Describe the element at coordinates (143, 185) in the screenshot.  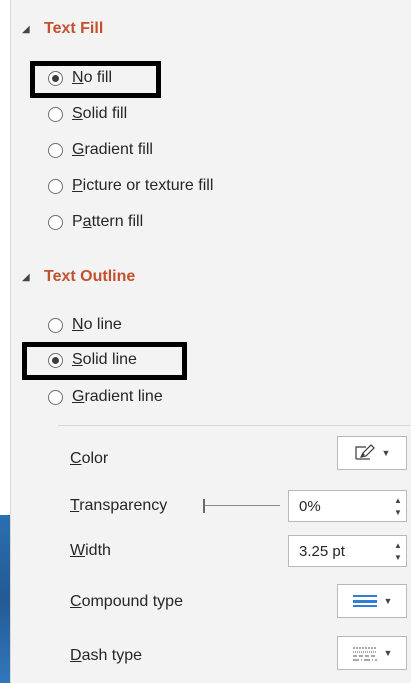
I see `radio-label: Picture or texture fill` at that location.